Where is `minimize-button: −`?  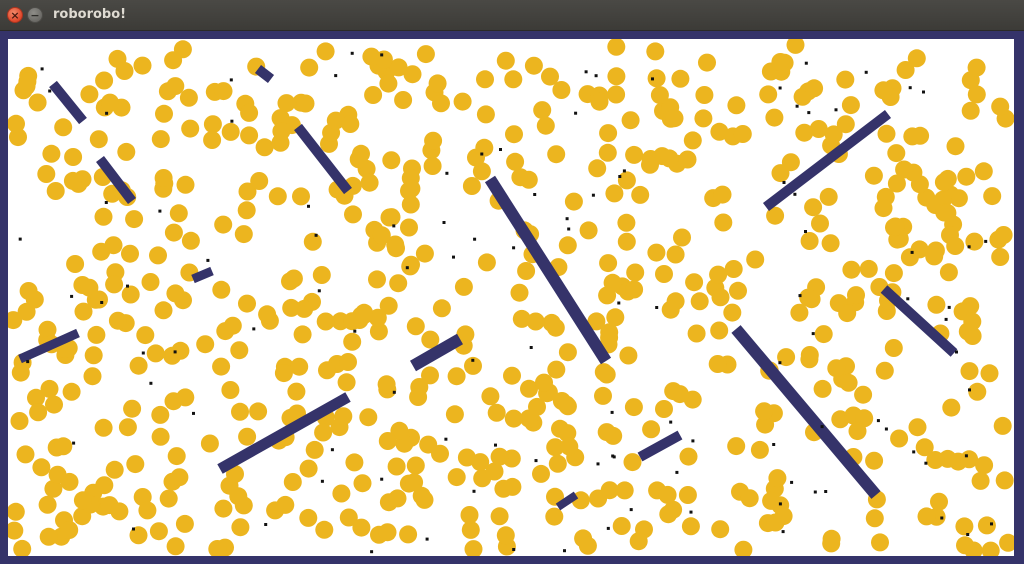 minimize-button: − is located at coordinates (35, 15).